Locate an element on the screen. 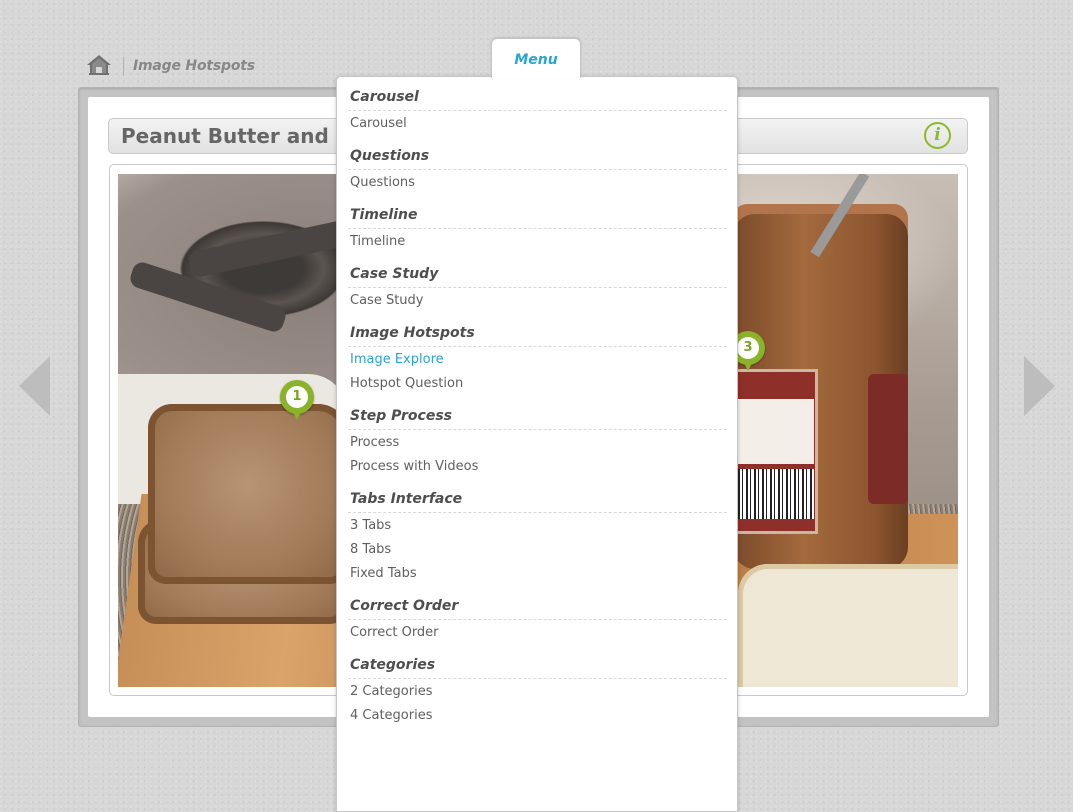 The height and width of the screenshot is (812, 1073). menu-section-heading: Correct Order is located at coordinates (537, 608).